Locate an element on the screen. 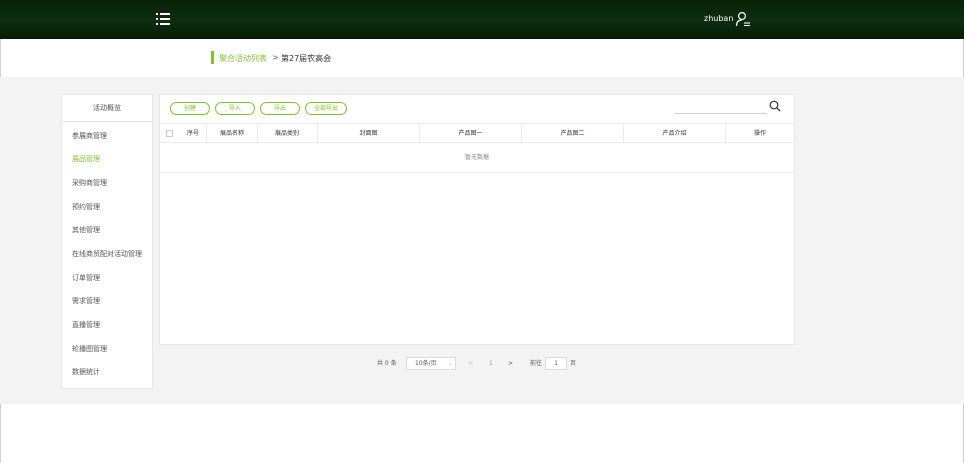 The height and width of the screenshot is (463, 964). sidebar-item-appointments: 预约管理 is located at coordinates (86, 207).